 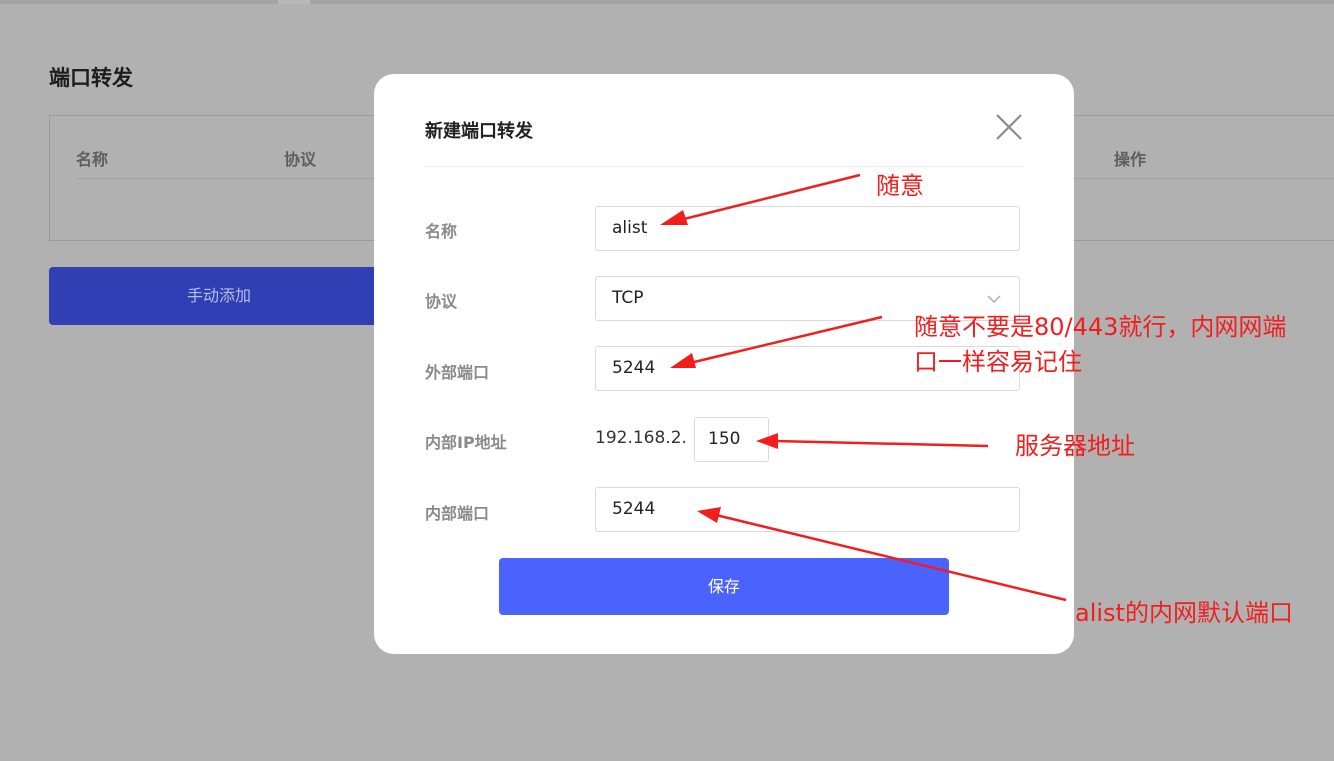 I want to click on protocol-label: 协议, so click(x=441, y=301).